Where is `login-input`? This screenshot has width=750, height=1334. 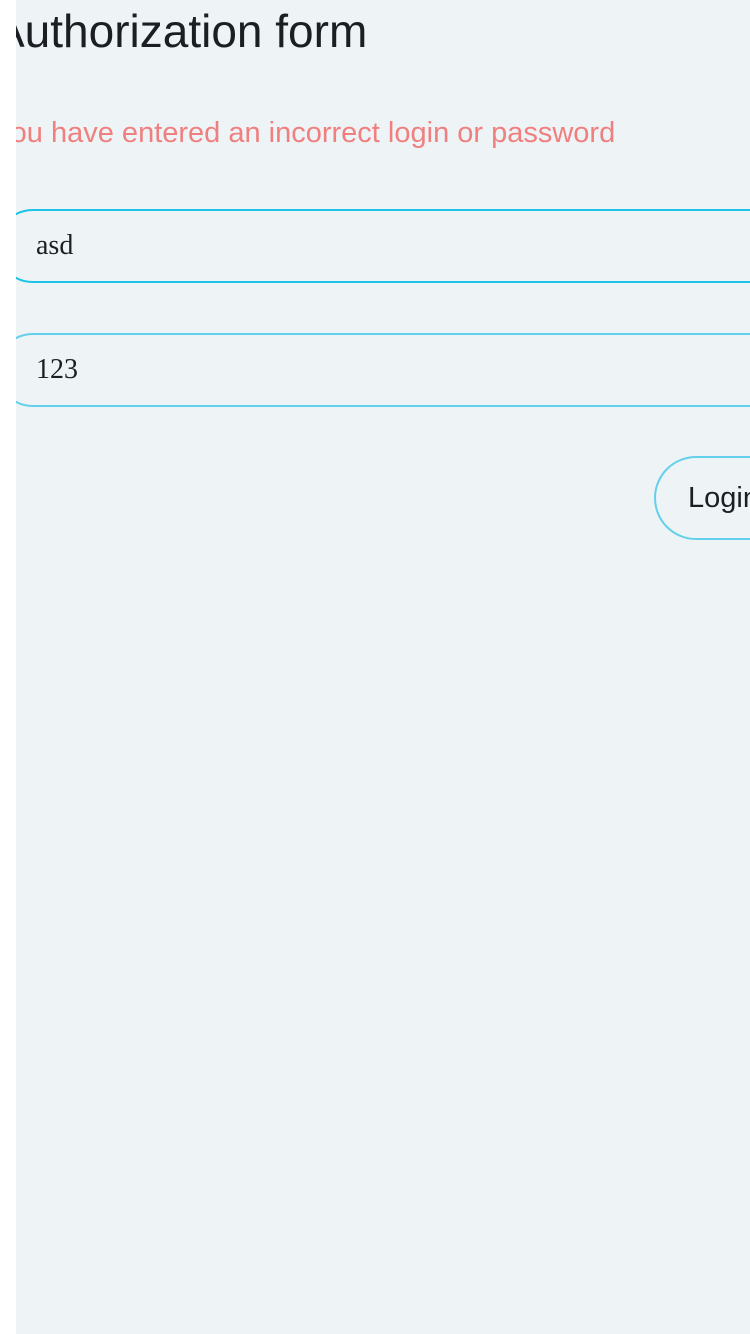 login-input is located at coordinates (383, 246).